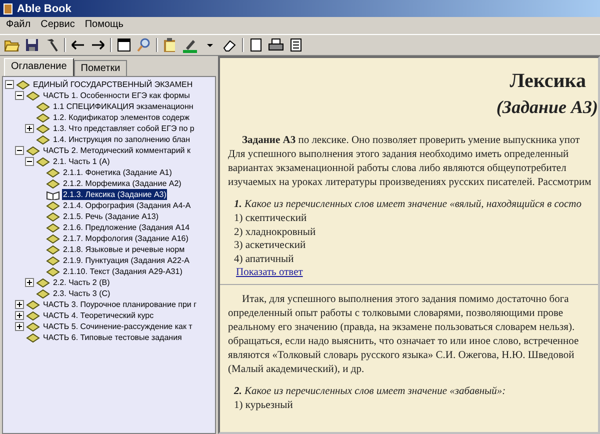 The image size is (600, 434). What do you see at coordinates (113, 84) in the screenshot?
I see `tree-item: ЕДИНЫЙ ГОСУДАРСТВЕННЫЙ ЭКЗАМЕН` at bounding box center [113, 84].